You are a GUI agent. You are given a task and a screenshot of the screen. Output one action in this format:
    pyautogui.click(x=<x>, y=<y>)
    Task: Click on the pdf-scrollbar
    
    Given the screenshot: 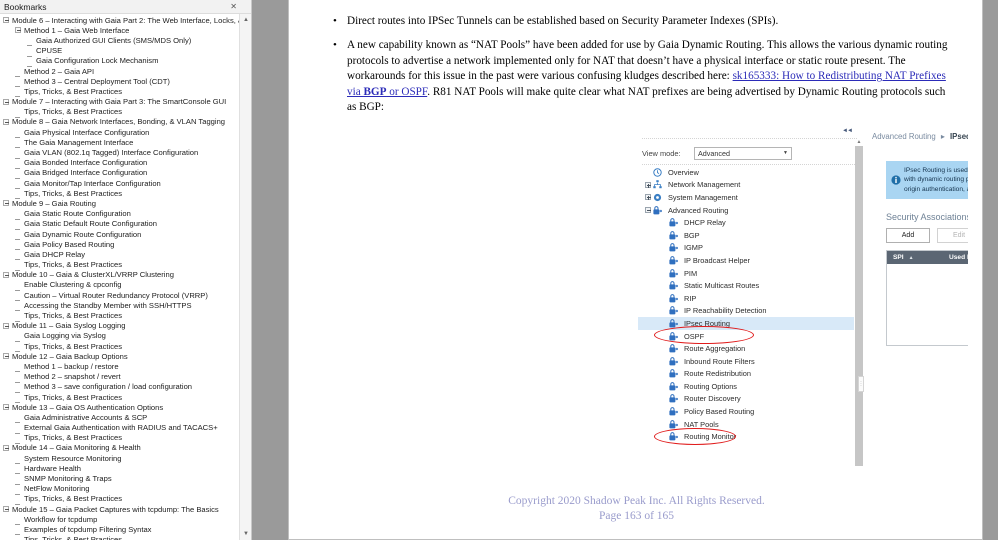 What is the action you would take?
    pyautogui.click(x=975, y=269)
    